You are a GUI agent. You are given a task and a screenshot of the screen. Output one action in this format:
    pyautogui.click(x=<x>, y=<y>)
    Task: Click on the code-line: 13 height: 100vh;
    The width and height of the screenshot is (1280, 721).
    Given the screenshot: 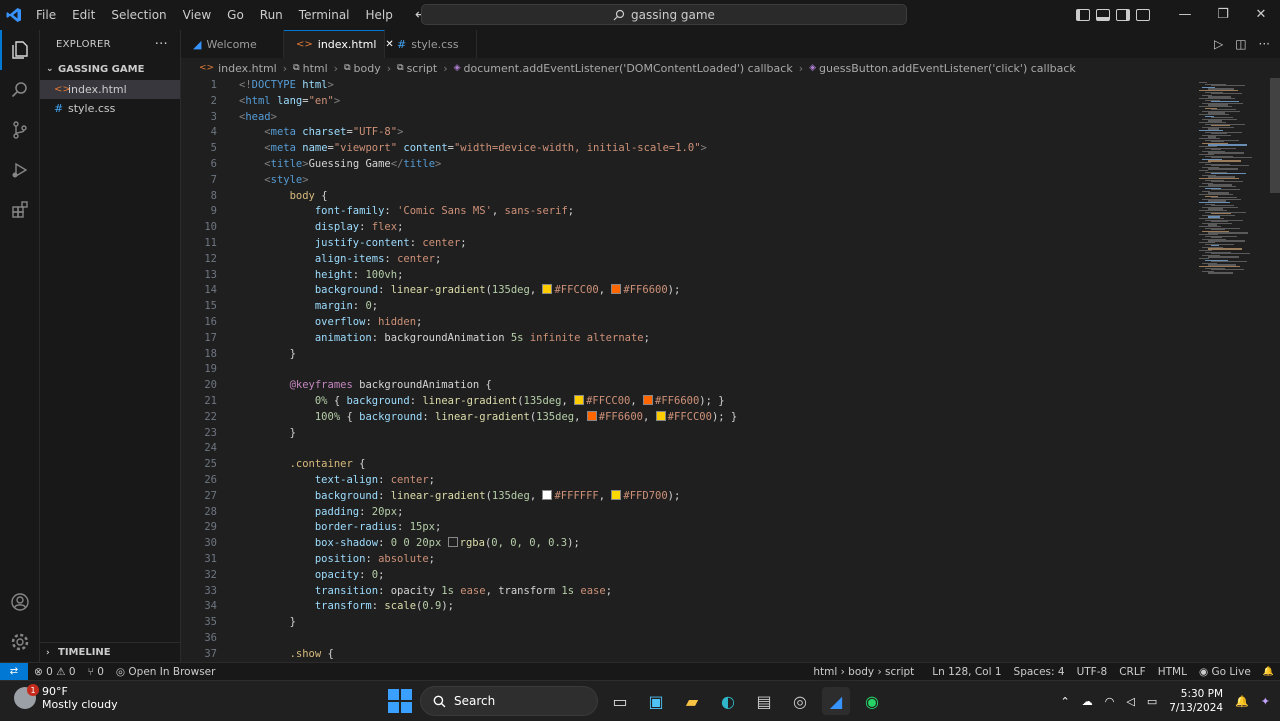 What is the action you would take?
    pyautogui.click(x=686, y=276)
    